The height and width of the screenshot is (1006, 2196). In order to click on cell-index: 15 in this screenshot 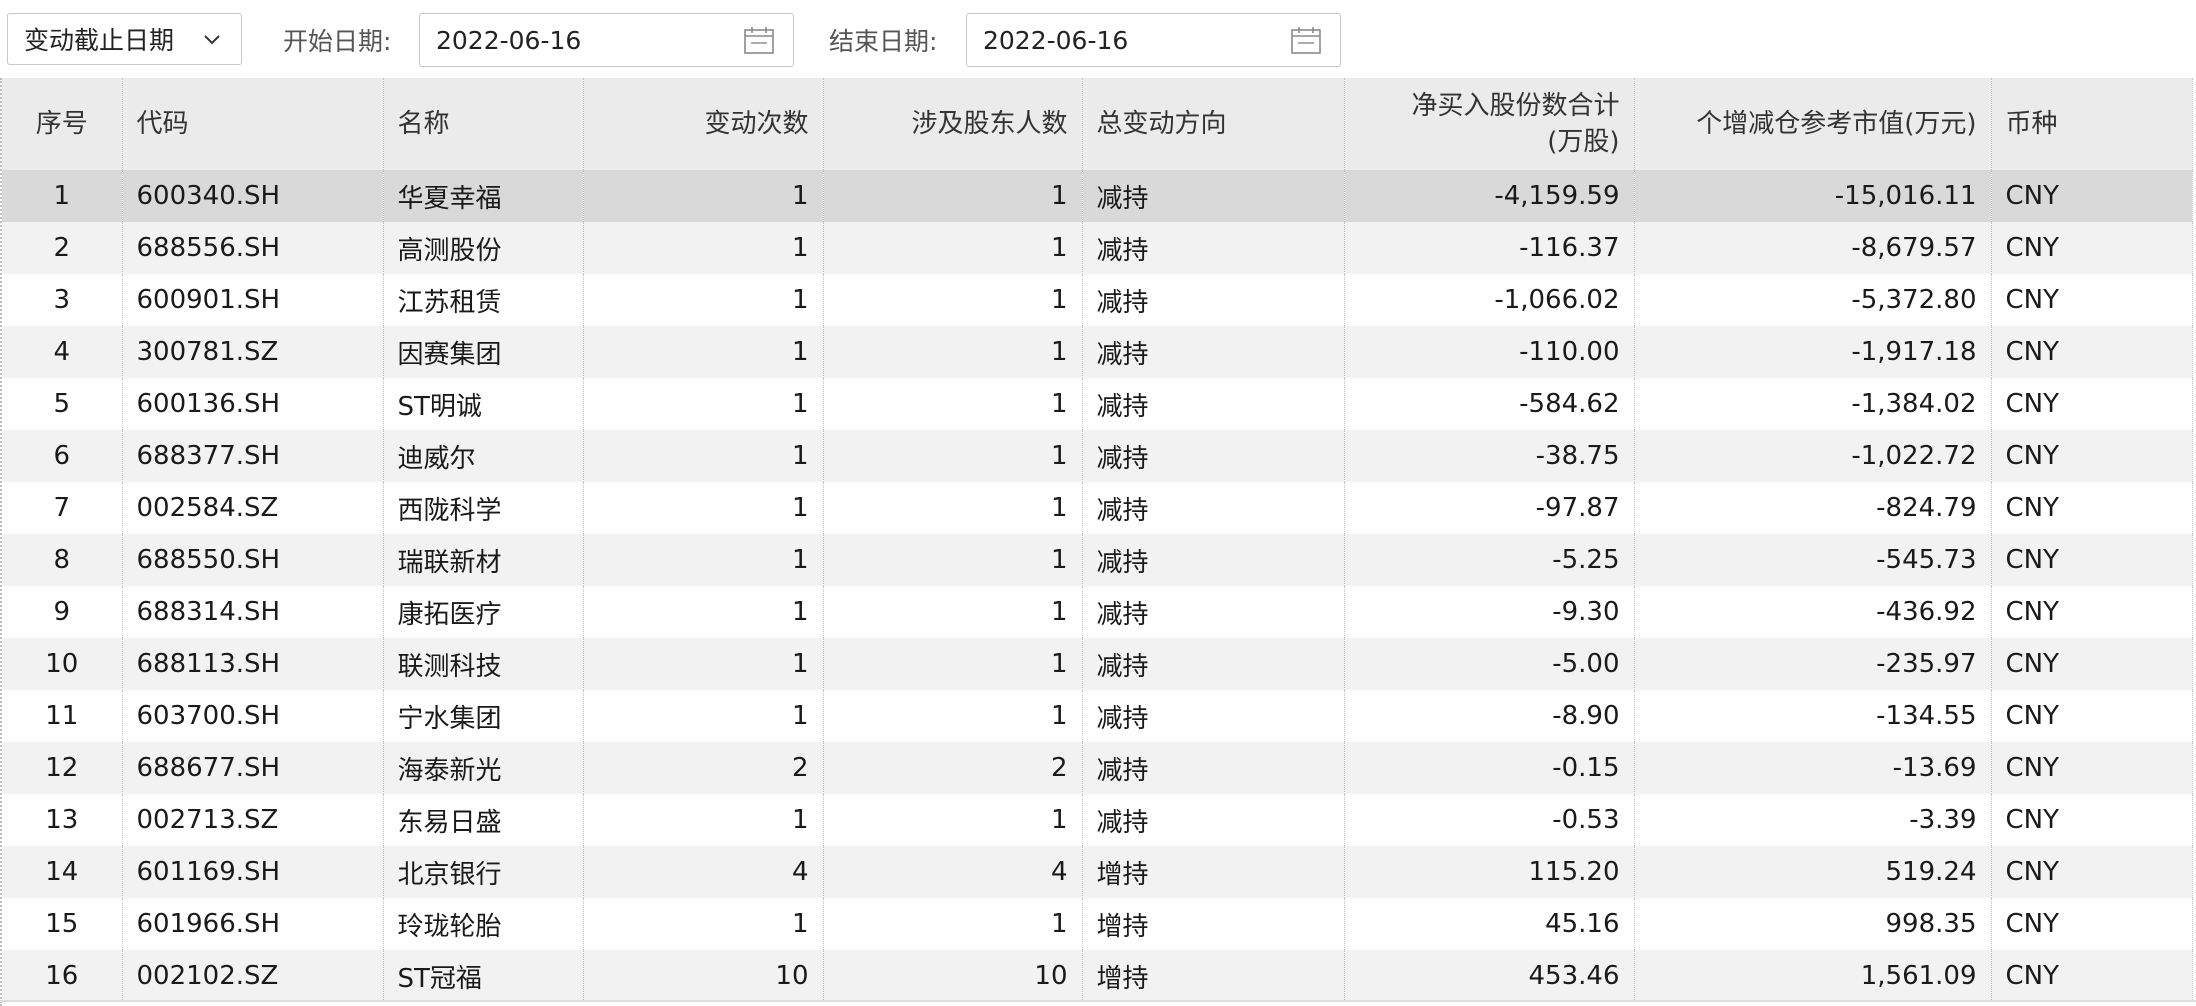, I will do `click(62, 924)`.